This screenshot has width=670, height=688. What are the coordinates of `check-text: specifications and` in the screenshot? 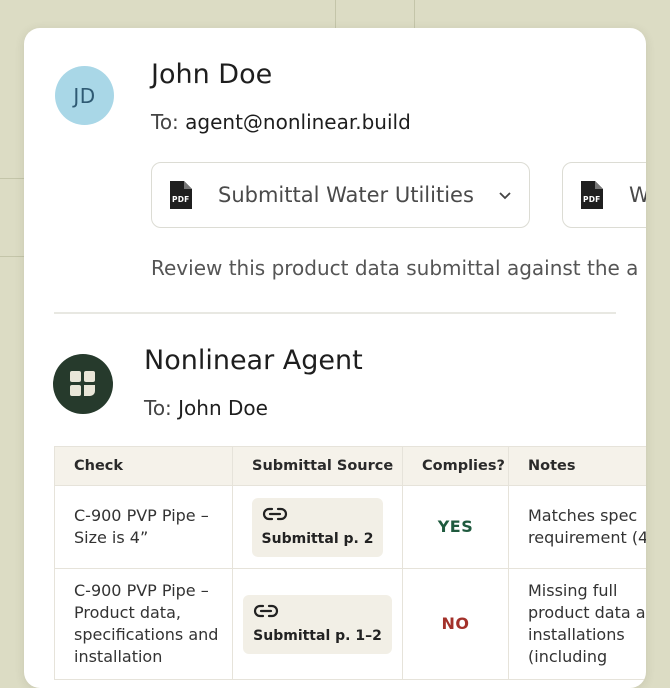 It's located at (146, 634).